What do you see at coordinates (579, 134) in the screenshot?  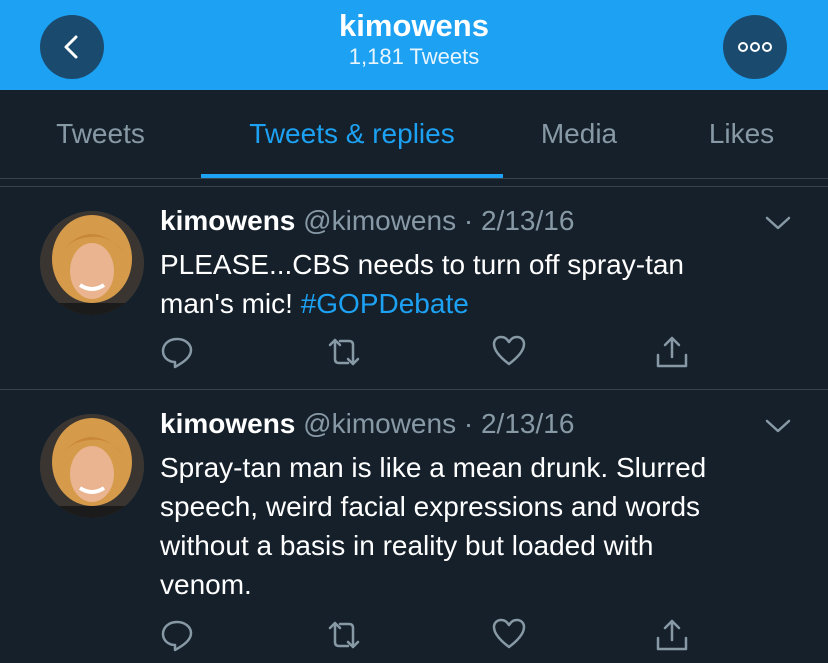 I see `tab-media: Media` at bounding box center [579, 134].